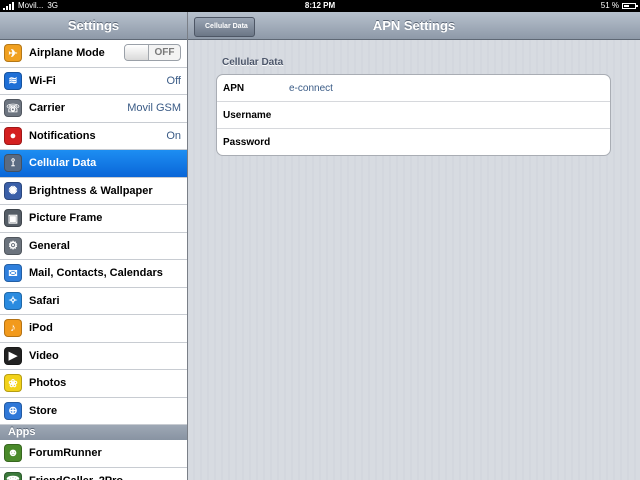  I want to click on forumrunner-icon: ☻, so click(13, 453).